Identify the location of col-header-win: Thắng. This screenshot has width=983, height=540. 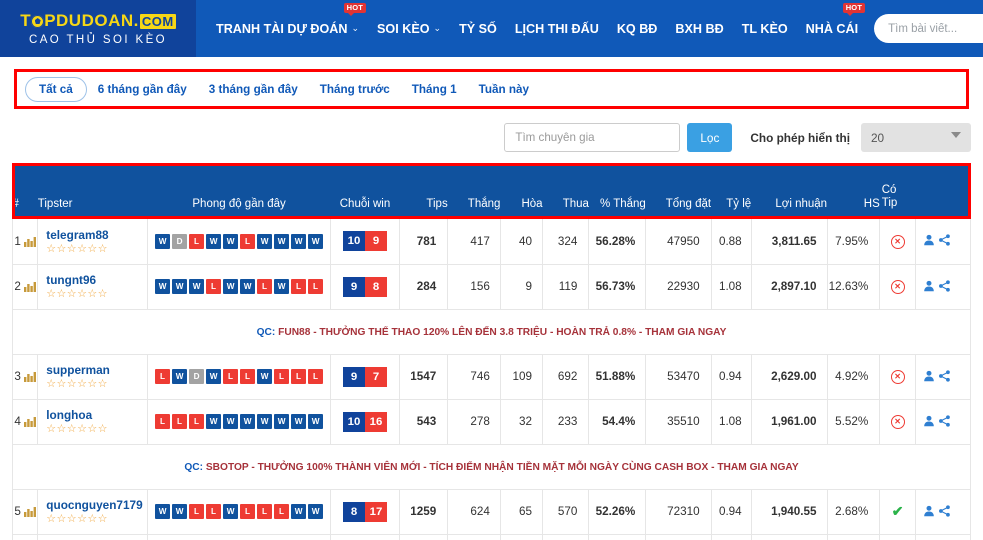
(474, 191).